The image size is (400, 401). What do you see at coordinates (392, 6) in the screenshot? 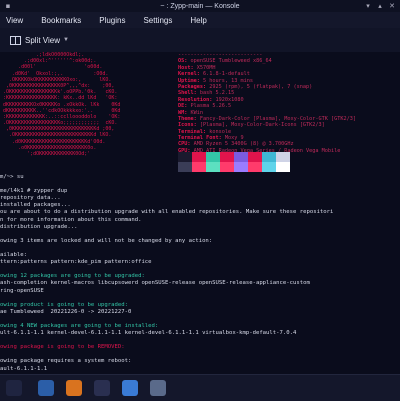
I see `close-icon: ✕` at bounding box center [392, 6].